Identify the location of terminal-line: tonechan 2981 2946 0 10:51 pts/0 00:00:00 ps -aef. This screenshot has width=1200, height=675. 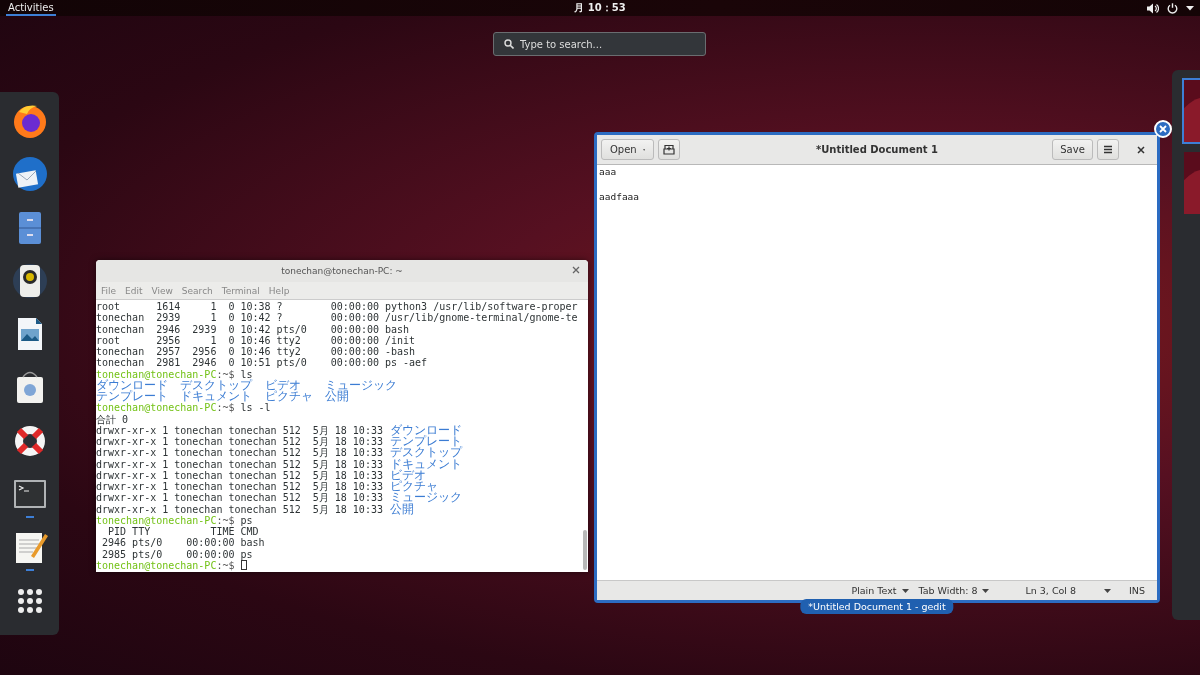
(262, 363).